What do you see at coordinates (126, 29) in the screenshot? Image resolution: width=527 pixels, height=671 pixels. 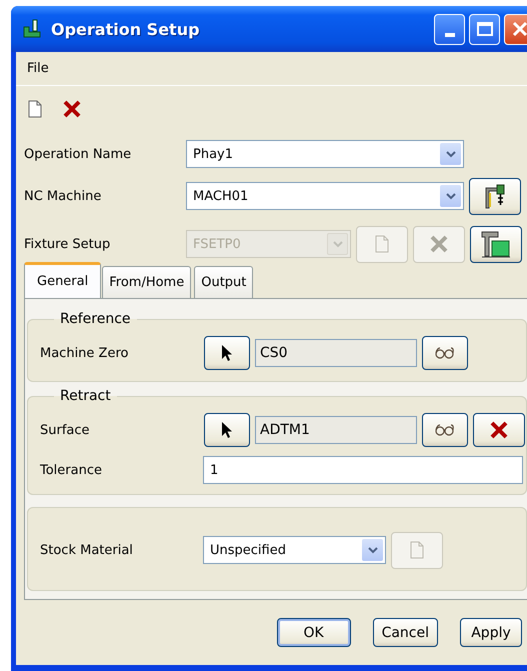 I see `window-title: Operation Setup` at bounding box center [126, 29].